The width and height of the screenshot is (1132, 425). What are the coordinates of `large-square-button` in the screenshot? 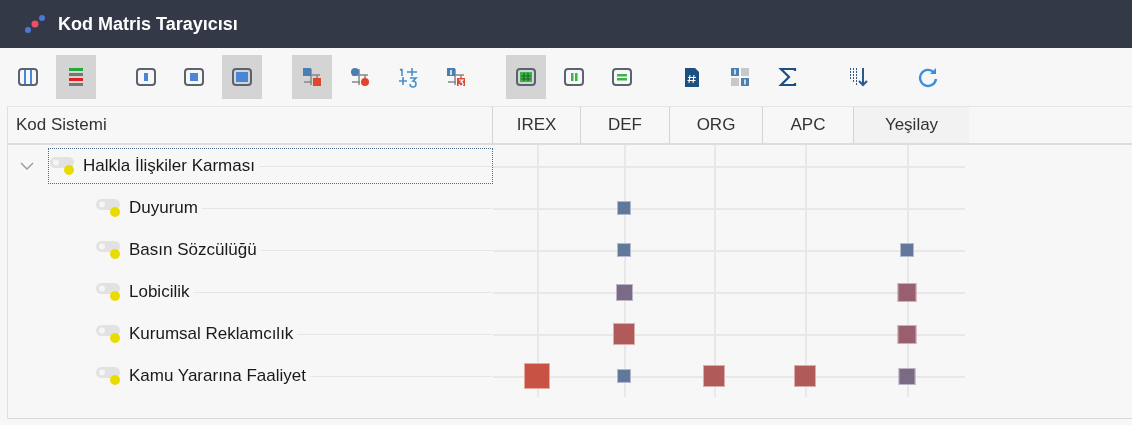 It's located at (242, 77).